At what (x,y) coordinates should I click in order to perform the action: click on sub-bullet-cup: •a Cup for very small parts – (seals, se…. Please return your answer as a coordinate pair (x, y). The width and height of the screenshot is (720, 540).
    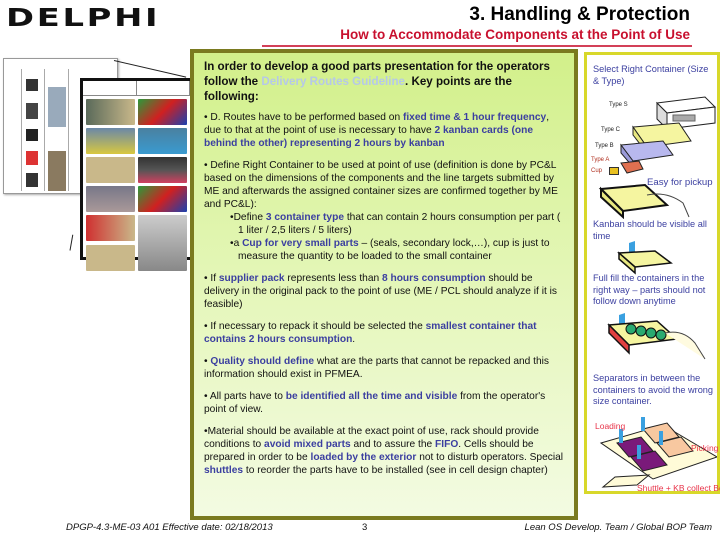
    Looking at the image, I should click on (390, 250).